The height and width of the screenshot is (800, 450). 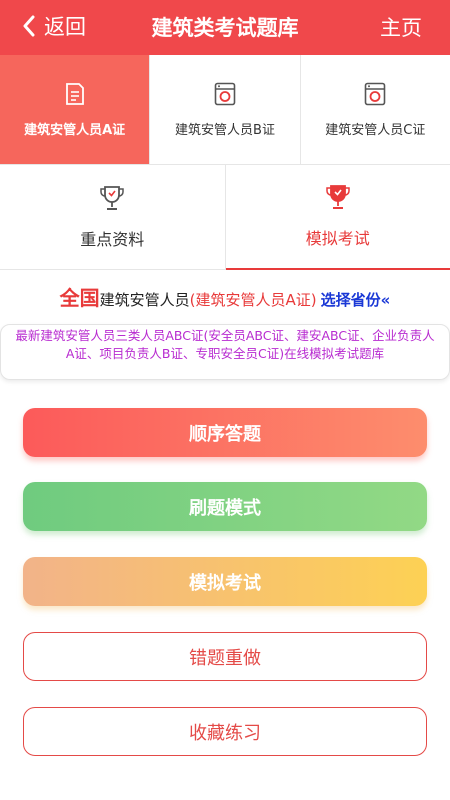 I want to click on certificate-tabs: 建筑安管人员A证 建筑安管人员B证 建筑安管人员C证, so click(x=225, y=110).